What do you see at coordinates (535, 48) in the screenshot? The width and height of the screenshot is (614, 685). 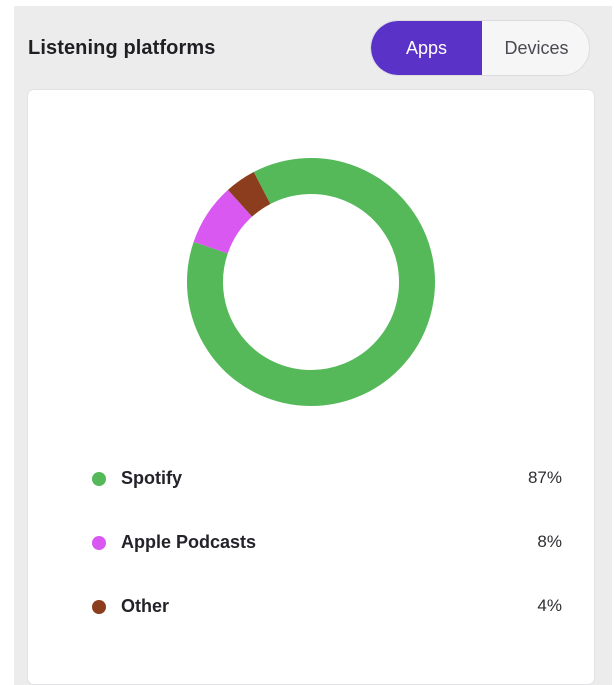 I see `tab-devices: Devices` at bounding box center [535, 48].